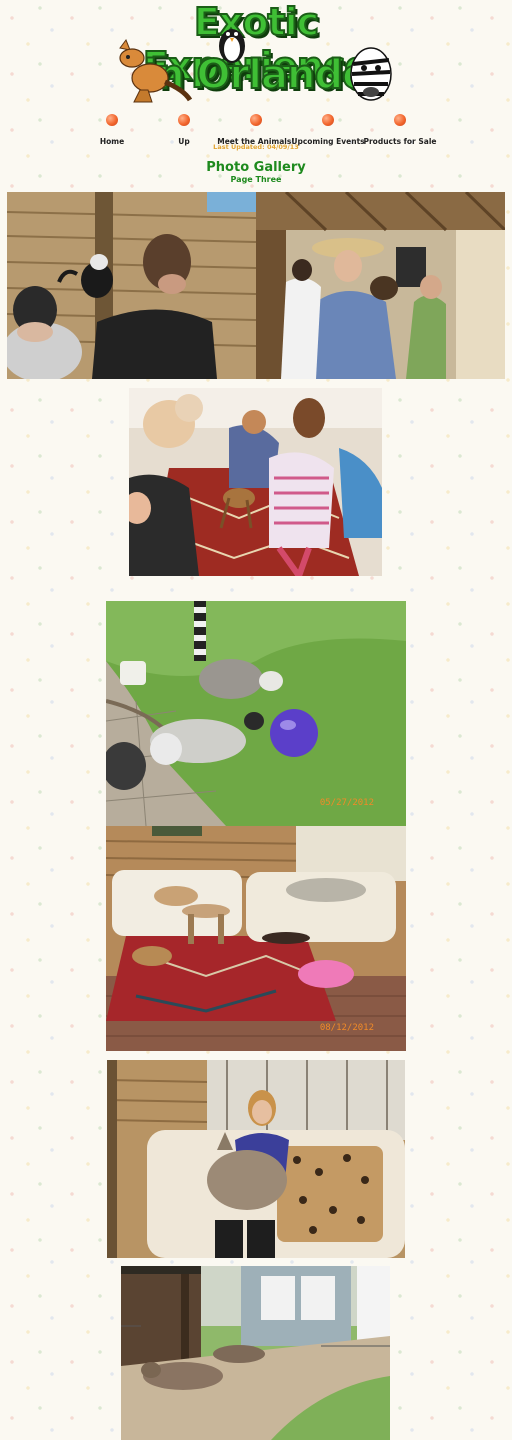 Image resolution: width=512 pixels, height=1440 pixels. Describe the element at coordinates (256, 167) in the screenshot. I see `page-title: Photo Gallery` at that location.